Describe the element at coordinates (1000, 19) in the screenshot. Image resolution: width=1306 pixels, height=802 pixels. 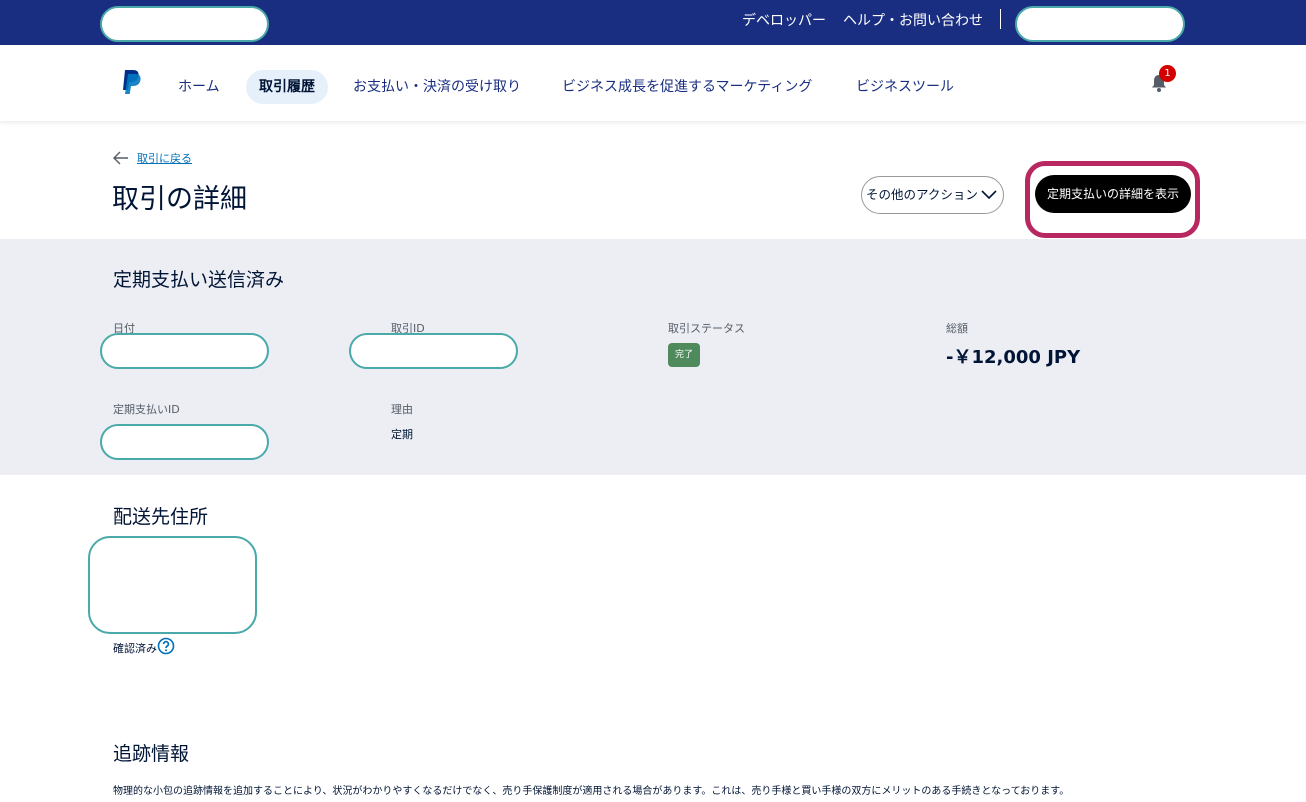
I see `topbar-divider` at that location.